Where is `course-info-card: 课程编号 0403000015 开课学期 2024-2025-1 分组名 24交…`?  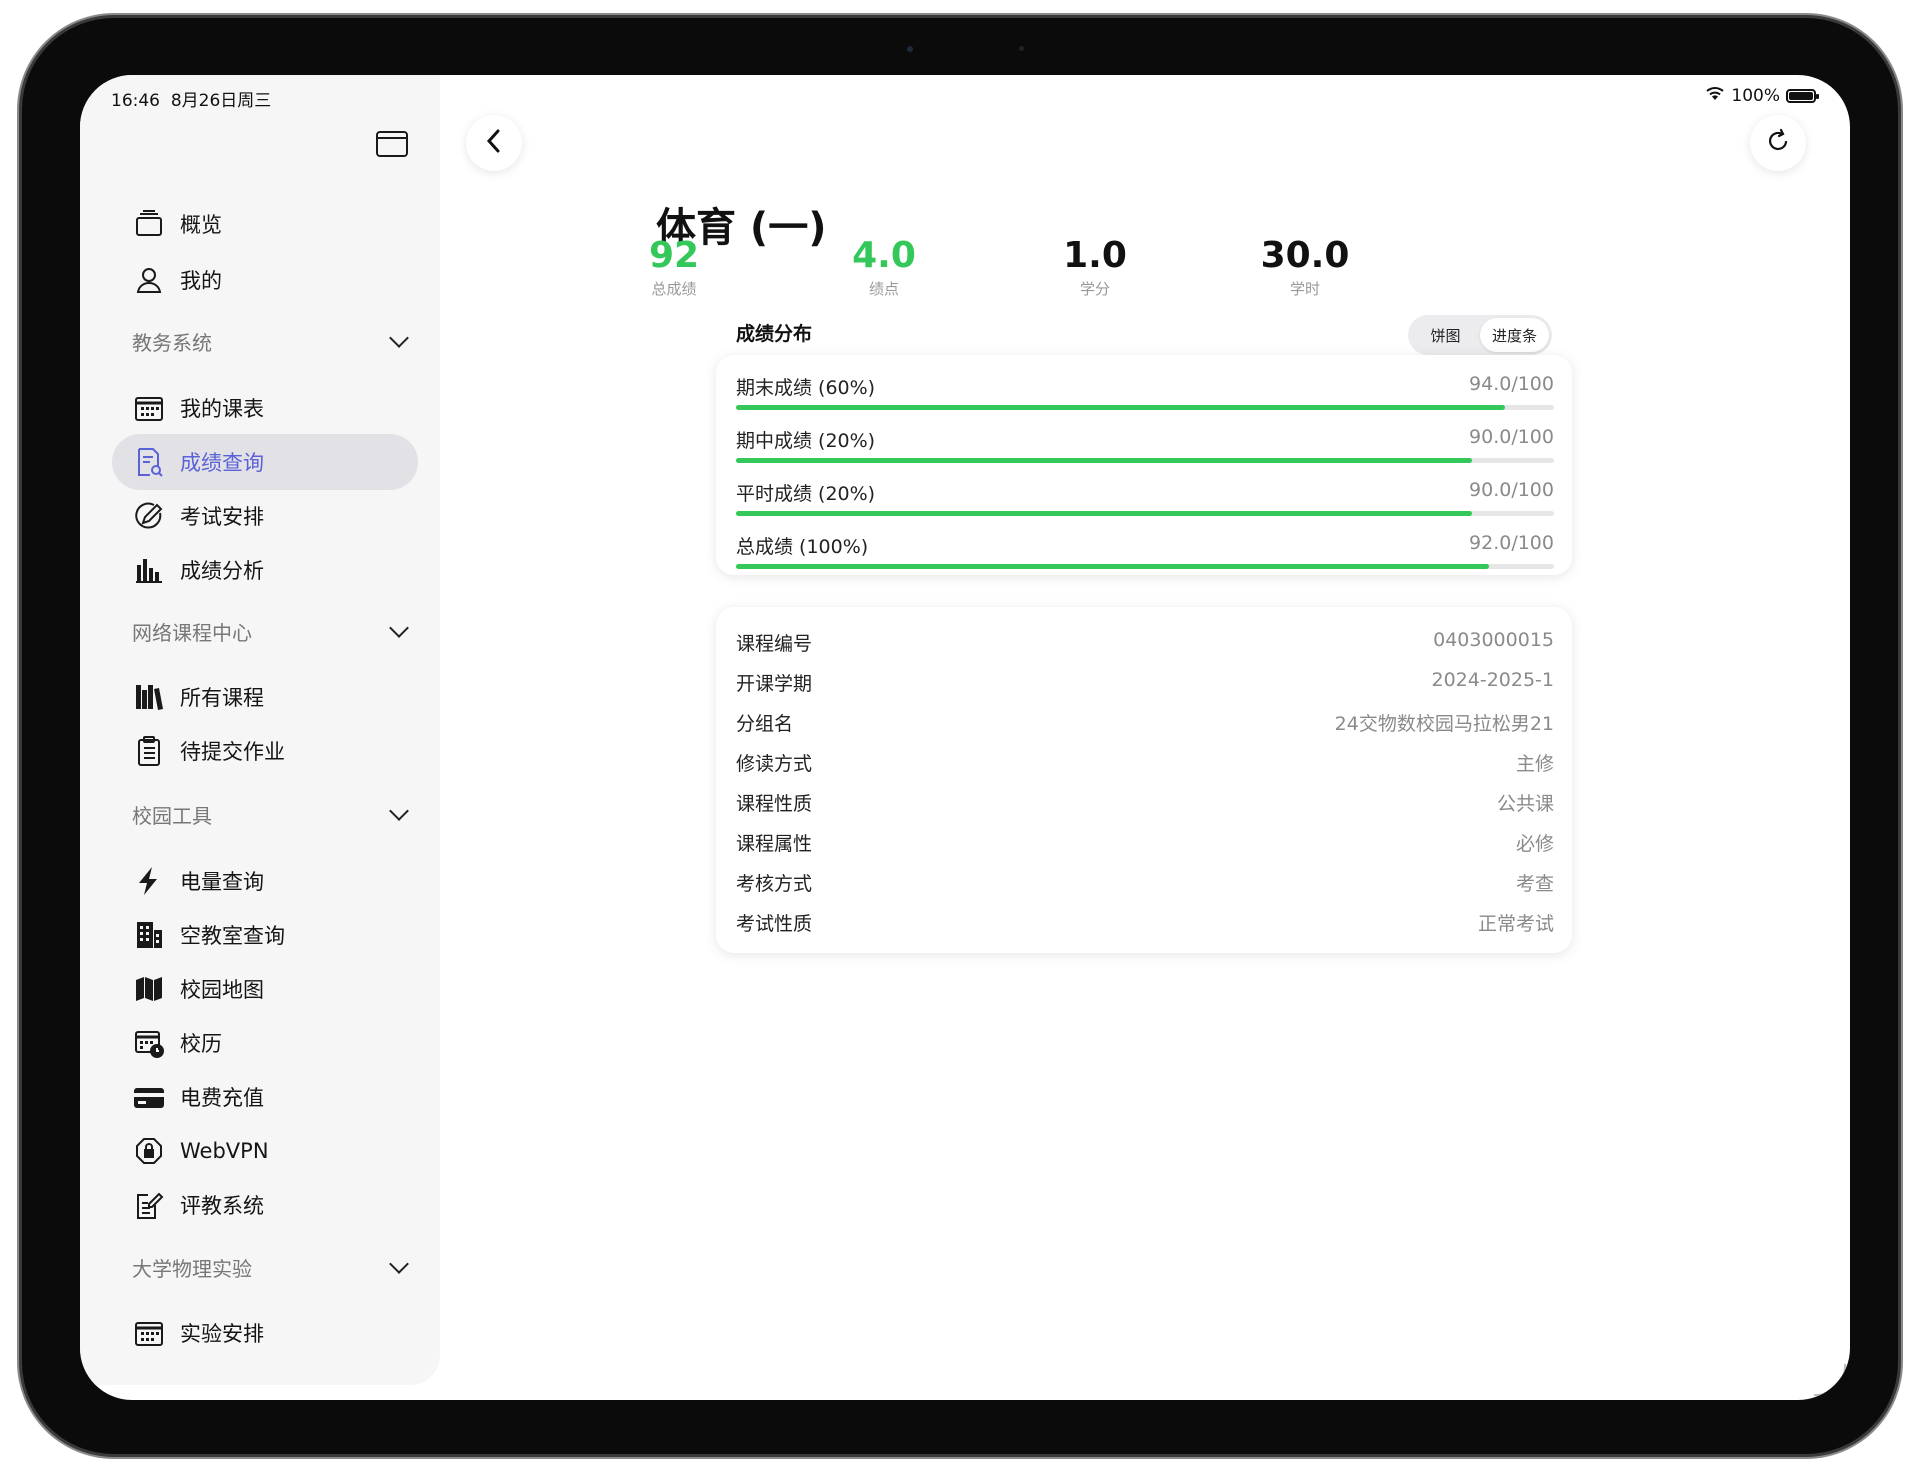 course-info-card: 课程编号 0403000015 开课学期 2024-2025-1 分组名 24交… is located at coordinates (1144, 780).